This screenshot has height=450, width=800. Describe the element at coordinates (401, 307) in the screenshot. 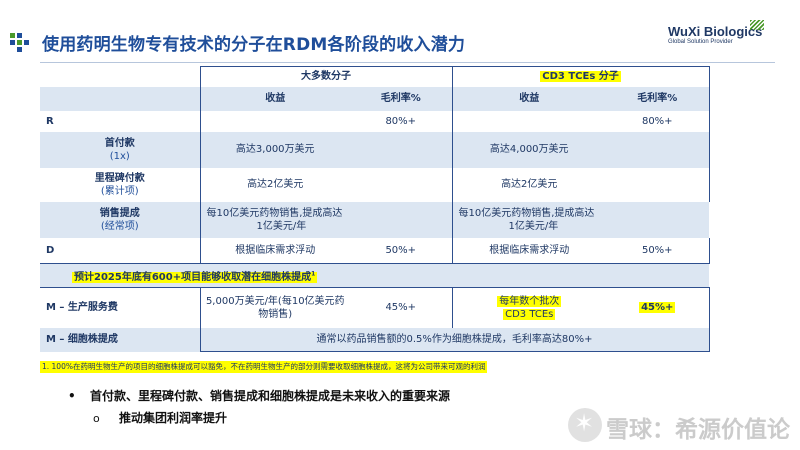

I see `cell-mfg-gm-majority: 45%+` at that location.